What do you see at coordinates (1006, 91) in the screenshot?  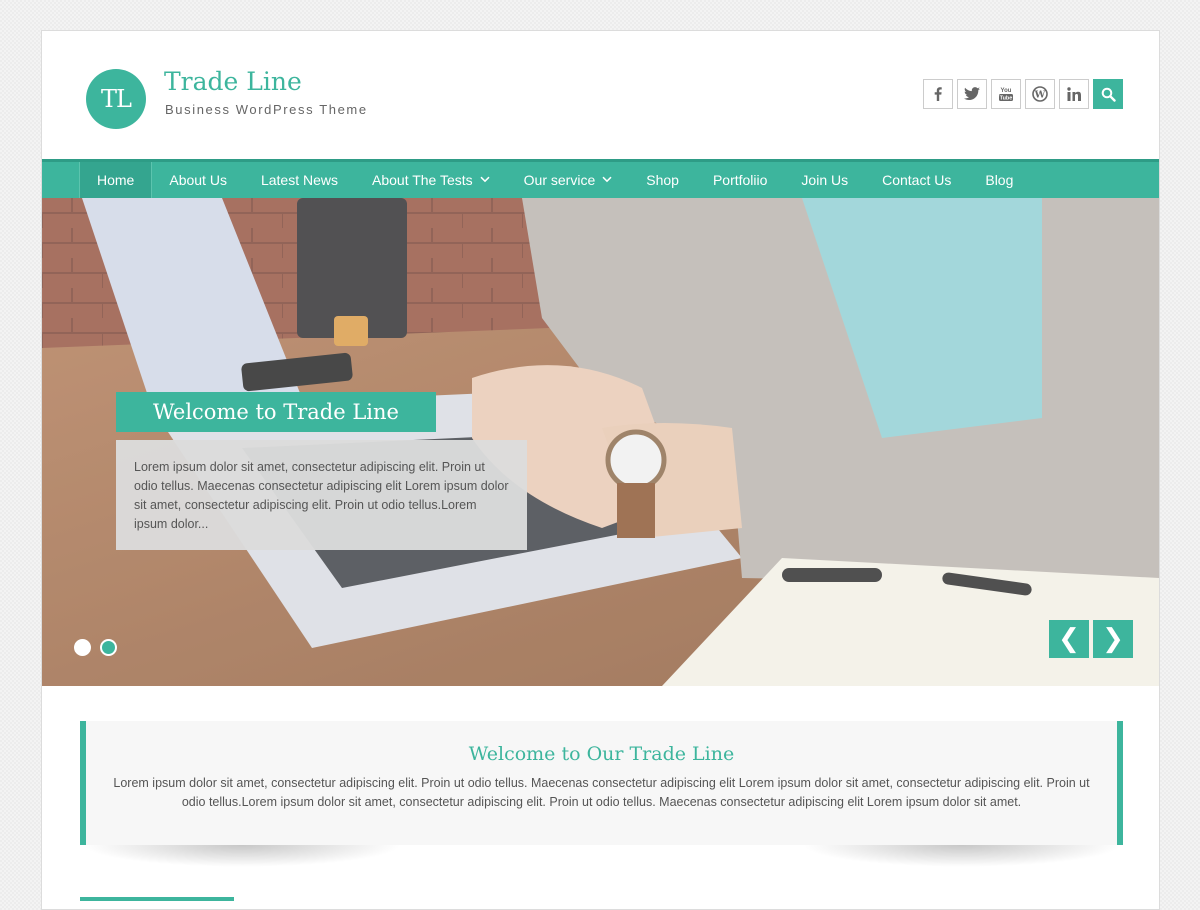 I see `svg-text: You` at bounding box center [1006, 91].